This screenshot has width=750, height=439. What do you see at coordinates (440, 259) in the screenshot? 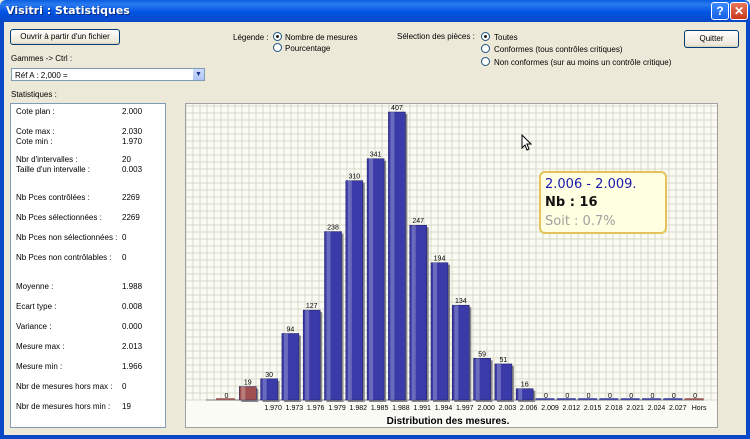
I see `bar-value-label: 194` at bounding box center [440, 259].